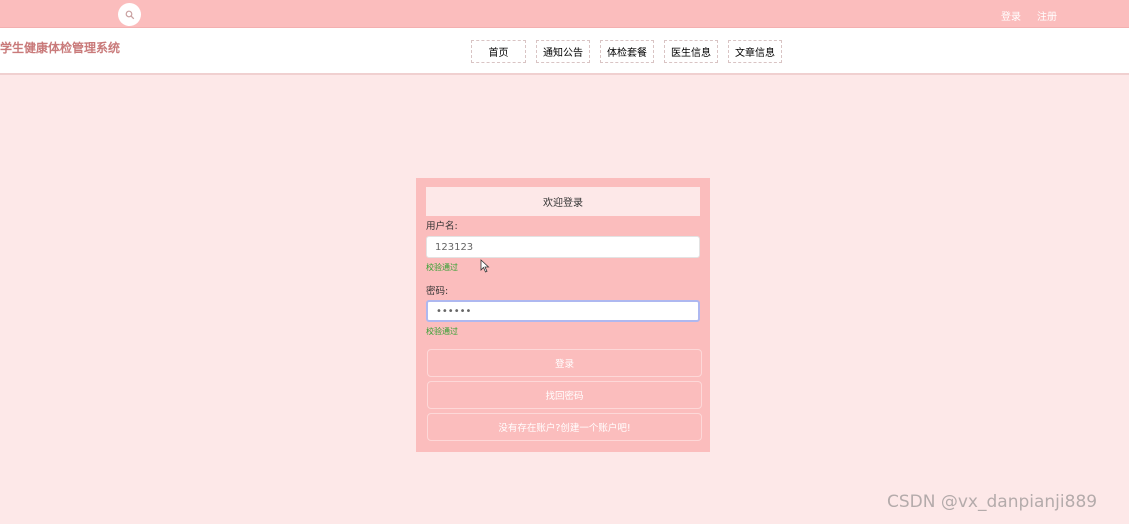 This screenshot has height=524, width=1129. What do you see at coordinates (1011, 15) in the screenshot?
I see `top-login-link: 登录` at bounding box center [1011, 15].